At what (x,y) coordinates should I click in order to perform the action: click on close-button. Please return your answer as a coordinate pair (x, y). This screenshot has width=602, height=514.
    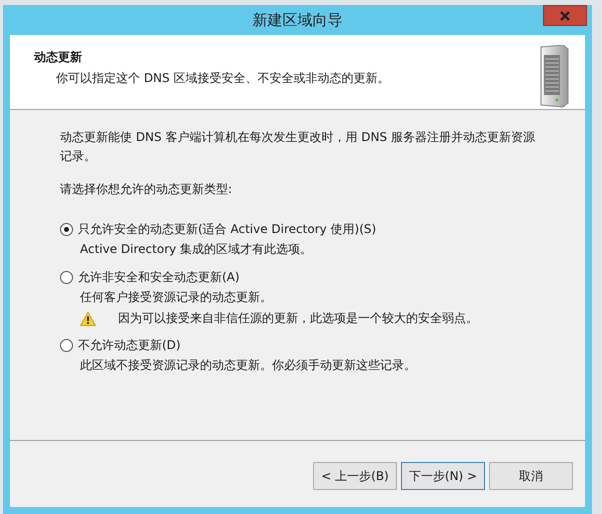
    Looking at the image, I should click on (565, 15).